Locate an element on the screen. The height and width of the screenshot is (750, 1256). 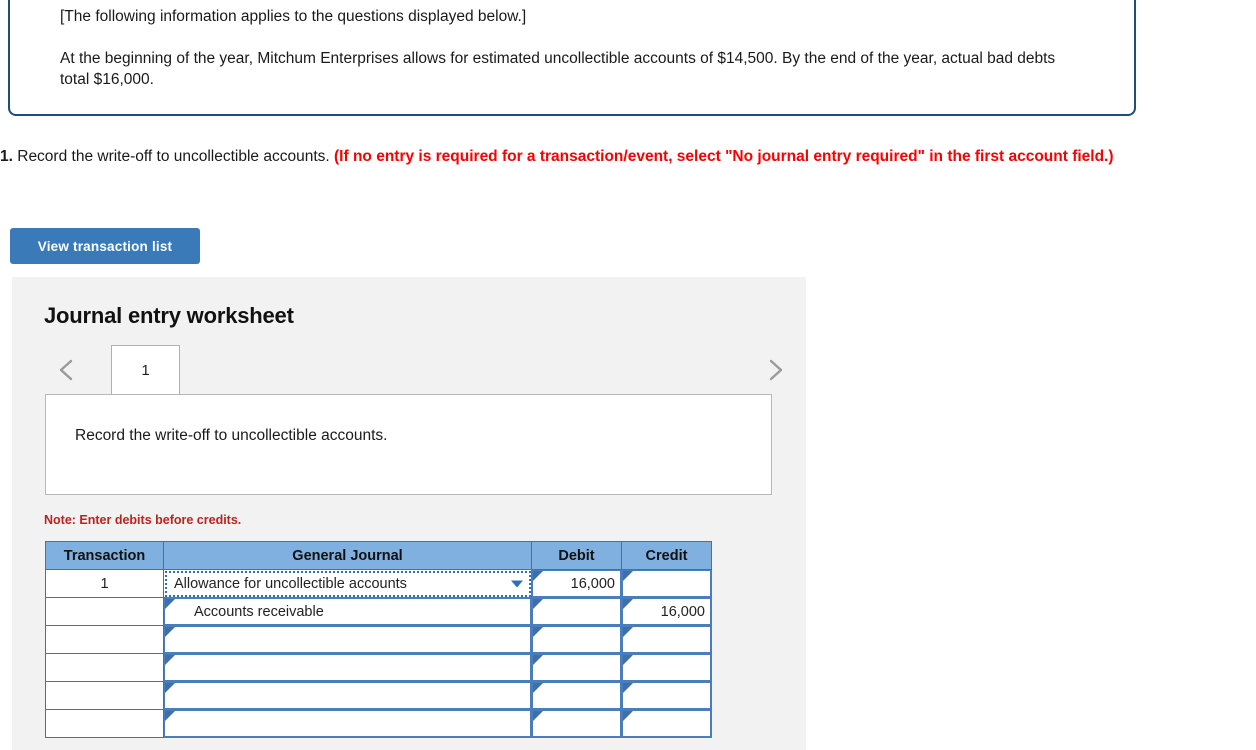
view-transaction-list-button: View transaction list is located at coordinates (105, 246).